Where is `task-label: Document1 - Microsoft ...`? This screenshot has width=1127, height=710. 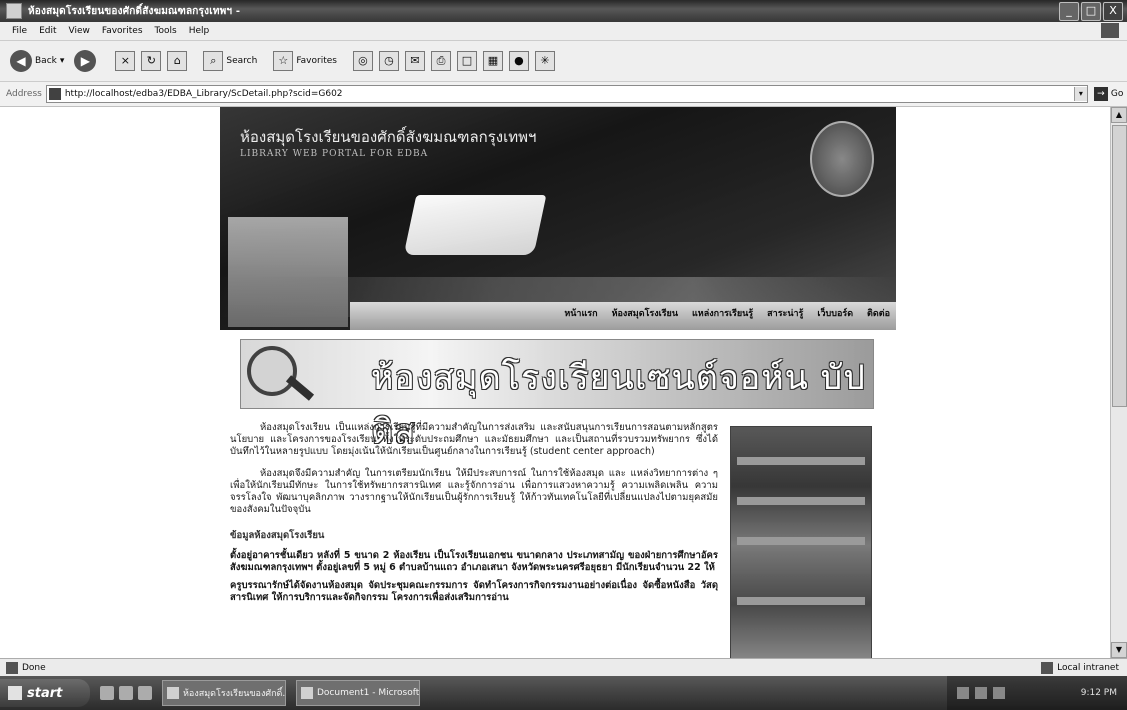
task-label: Document1 - Microsoft ... is located at coordinates (368, 693).